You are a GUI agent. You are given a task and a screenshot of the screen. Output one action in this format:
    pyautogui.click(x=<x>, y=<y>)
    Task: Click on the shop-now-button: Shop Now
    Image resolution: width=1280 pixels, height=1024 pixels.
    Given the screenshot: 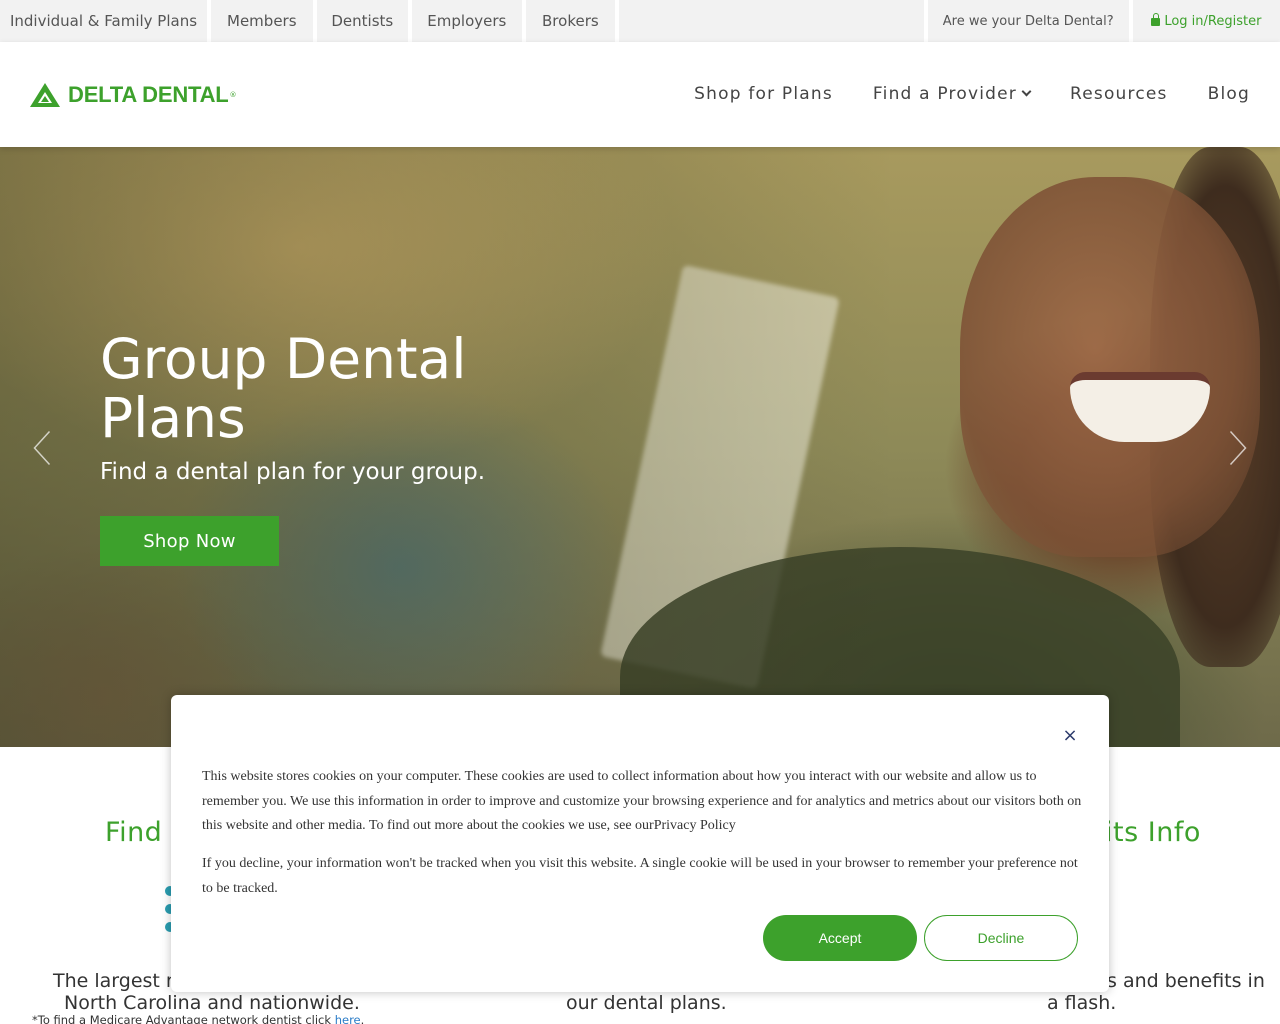 What is the action you would take?
    pyautogui.click(x=189, y=541)
    